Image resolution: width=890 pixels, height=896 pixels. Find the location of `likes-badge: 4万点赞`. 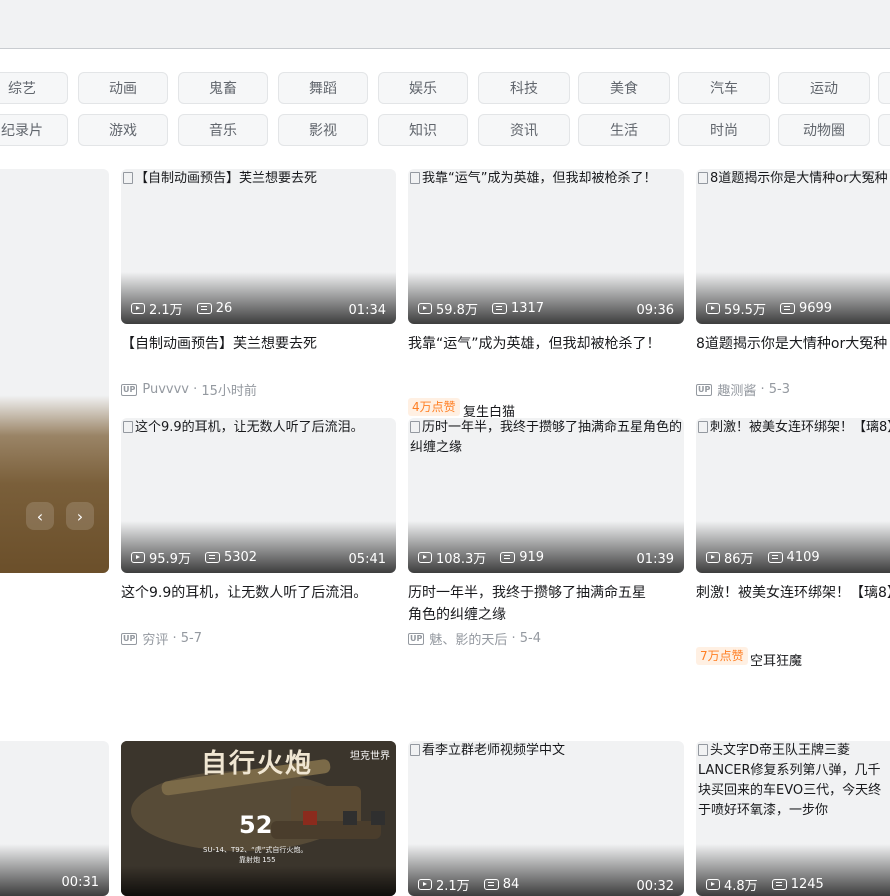

likes-badge: 4万点赞 is located at coordinates (434, 407).